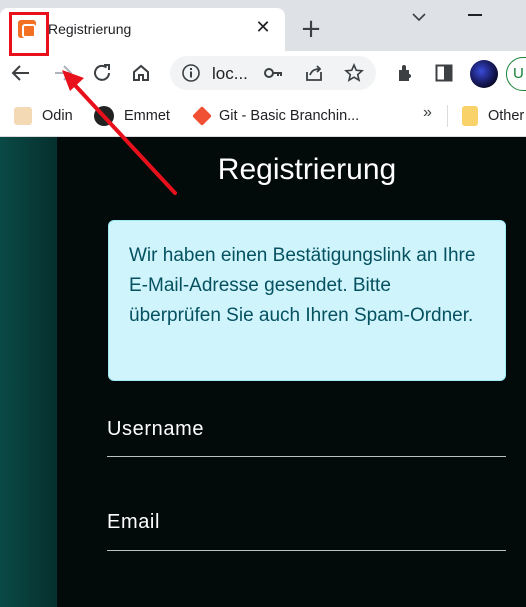 The image size is (526, 607). What do you see at coordinates (119, 132) in the screenshot?
I see `annotation-arrow` at bounding box center [119, 132].